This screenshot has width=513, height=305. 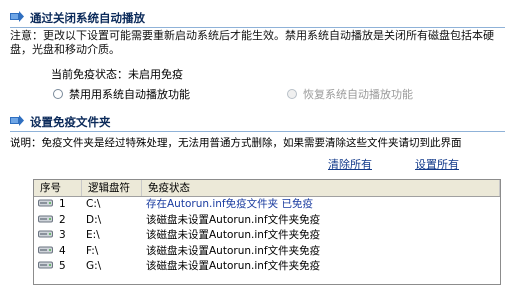 What do you see at coordinates (58, 267) in the screenshot?
I see `row-index-cell: 5` at bounding box center [58, 267].